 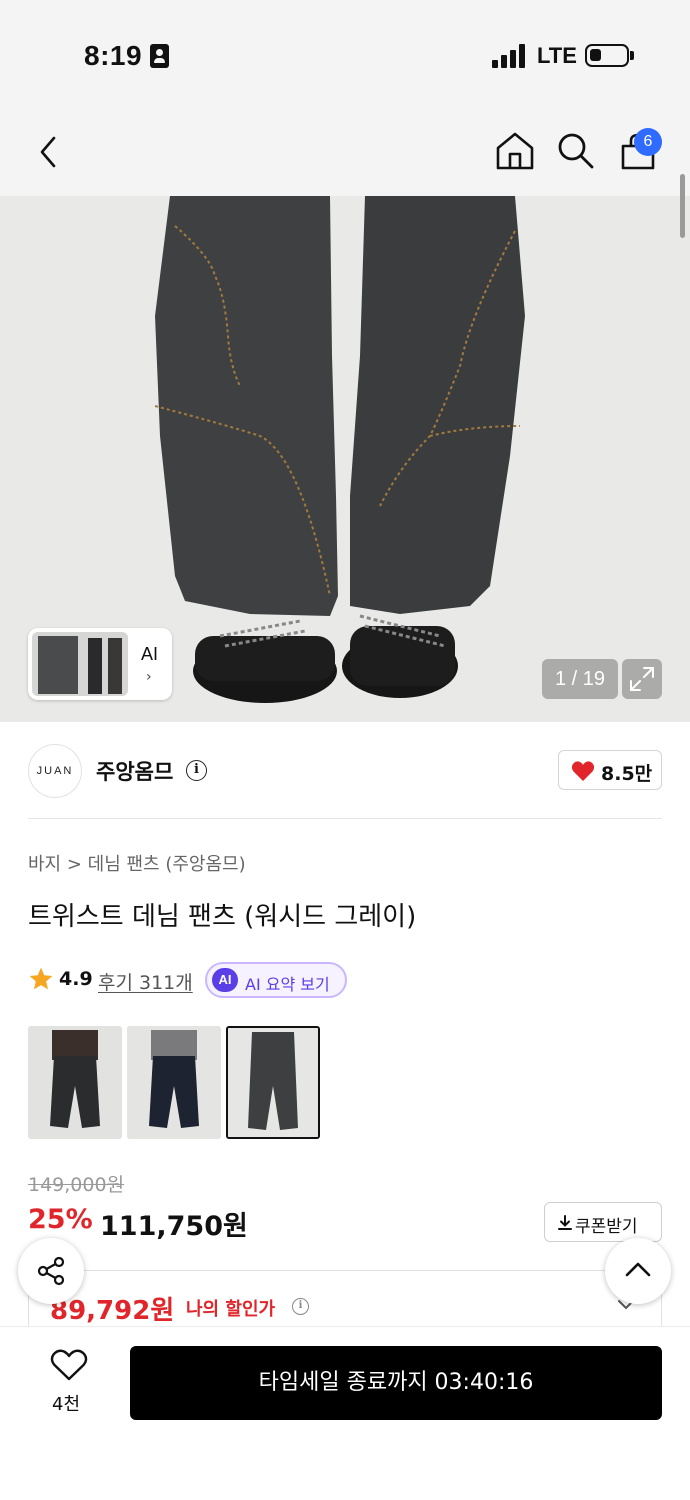 I want to click on search-icon, so click(x=576, y=151).